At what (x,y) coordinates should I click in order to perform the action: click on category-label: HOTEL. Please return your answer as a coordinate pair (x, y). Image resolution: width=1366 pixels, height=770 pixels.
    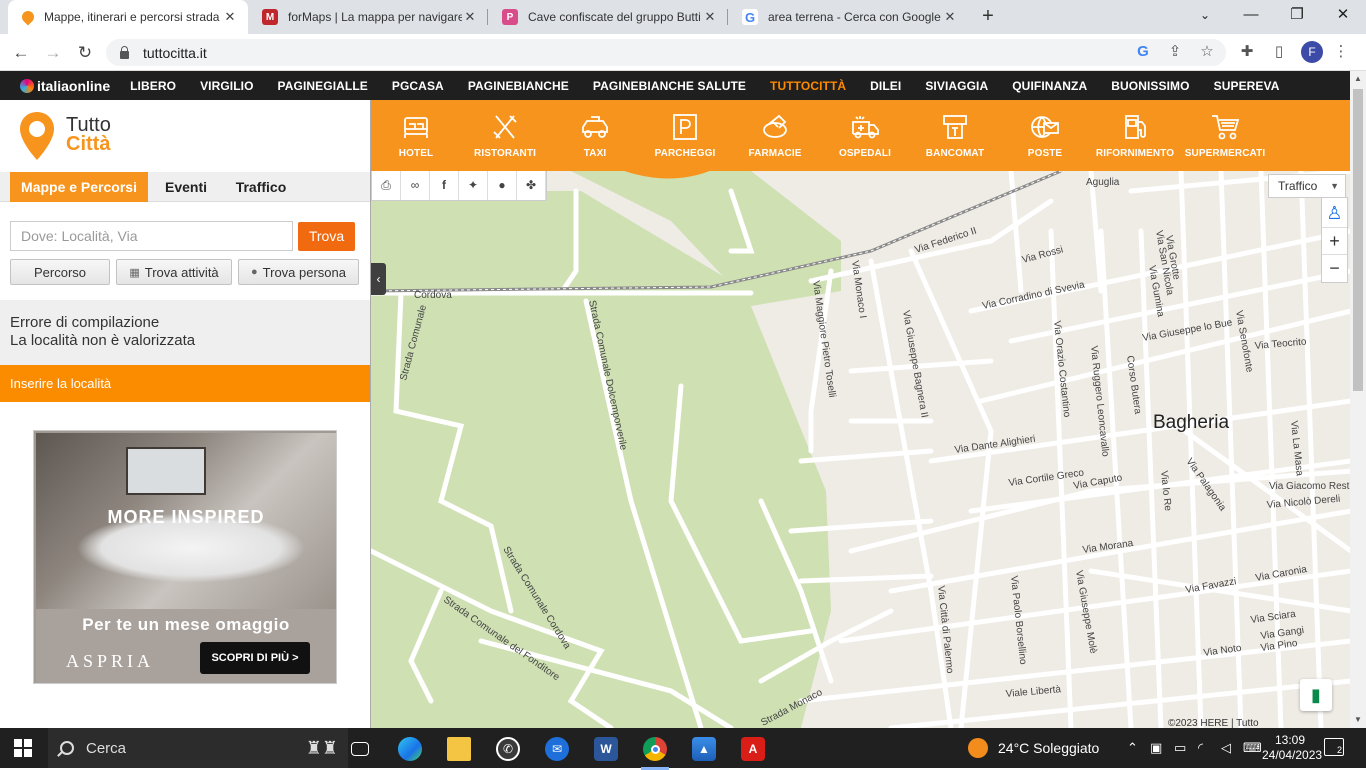
    Looking at the image, I should click on (416, 153).